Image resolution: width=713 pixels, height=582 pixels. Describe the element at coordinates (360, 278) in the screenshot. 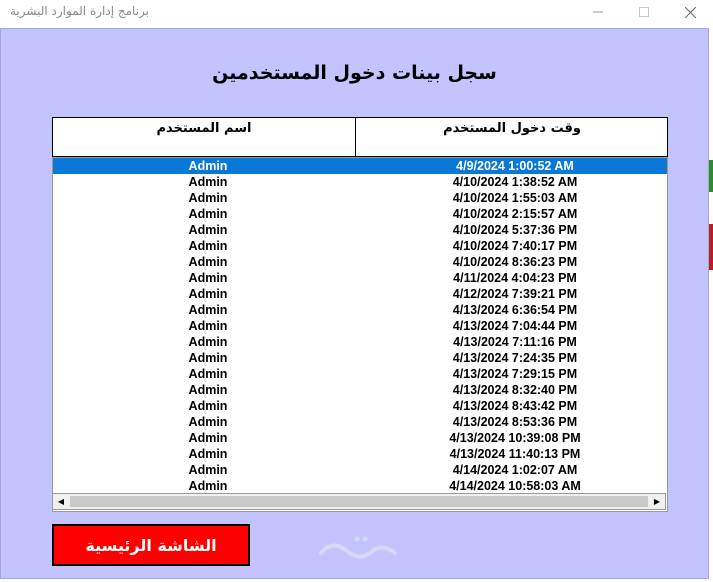

I see `list-item: Admin 4/11/2024 4:04:23 PM` at that location.